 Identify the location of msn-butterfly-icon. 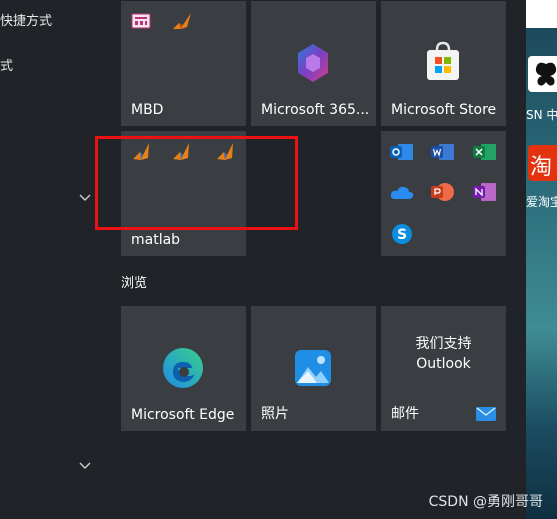
(546, 74).